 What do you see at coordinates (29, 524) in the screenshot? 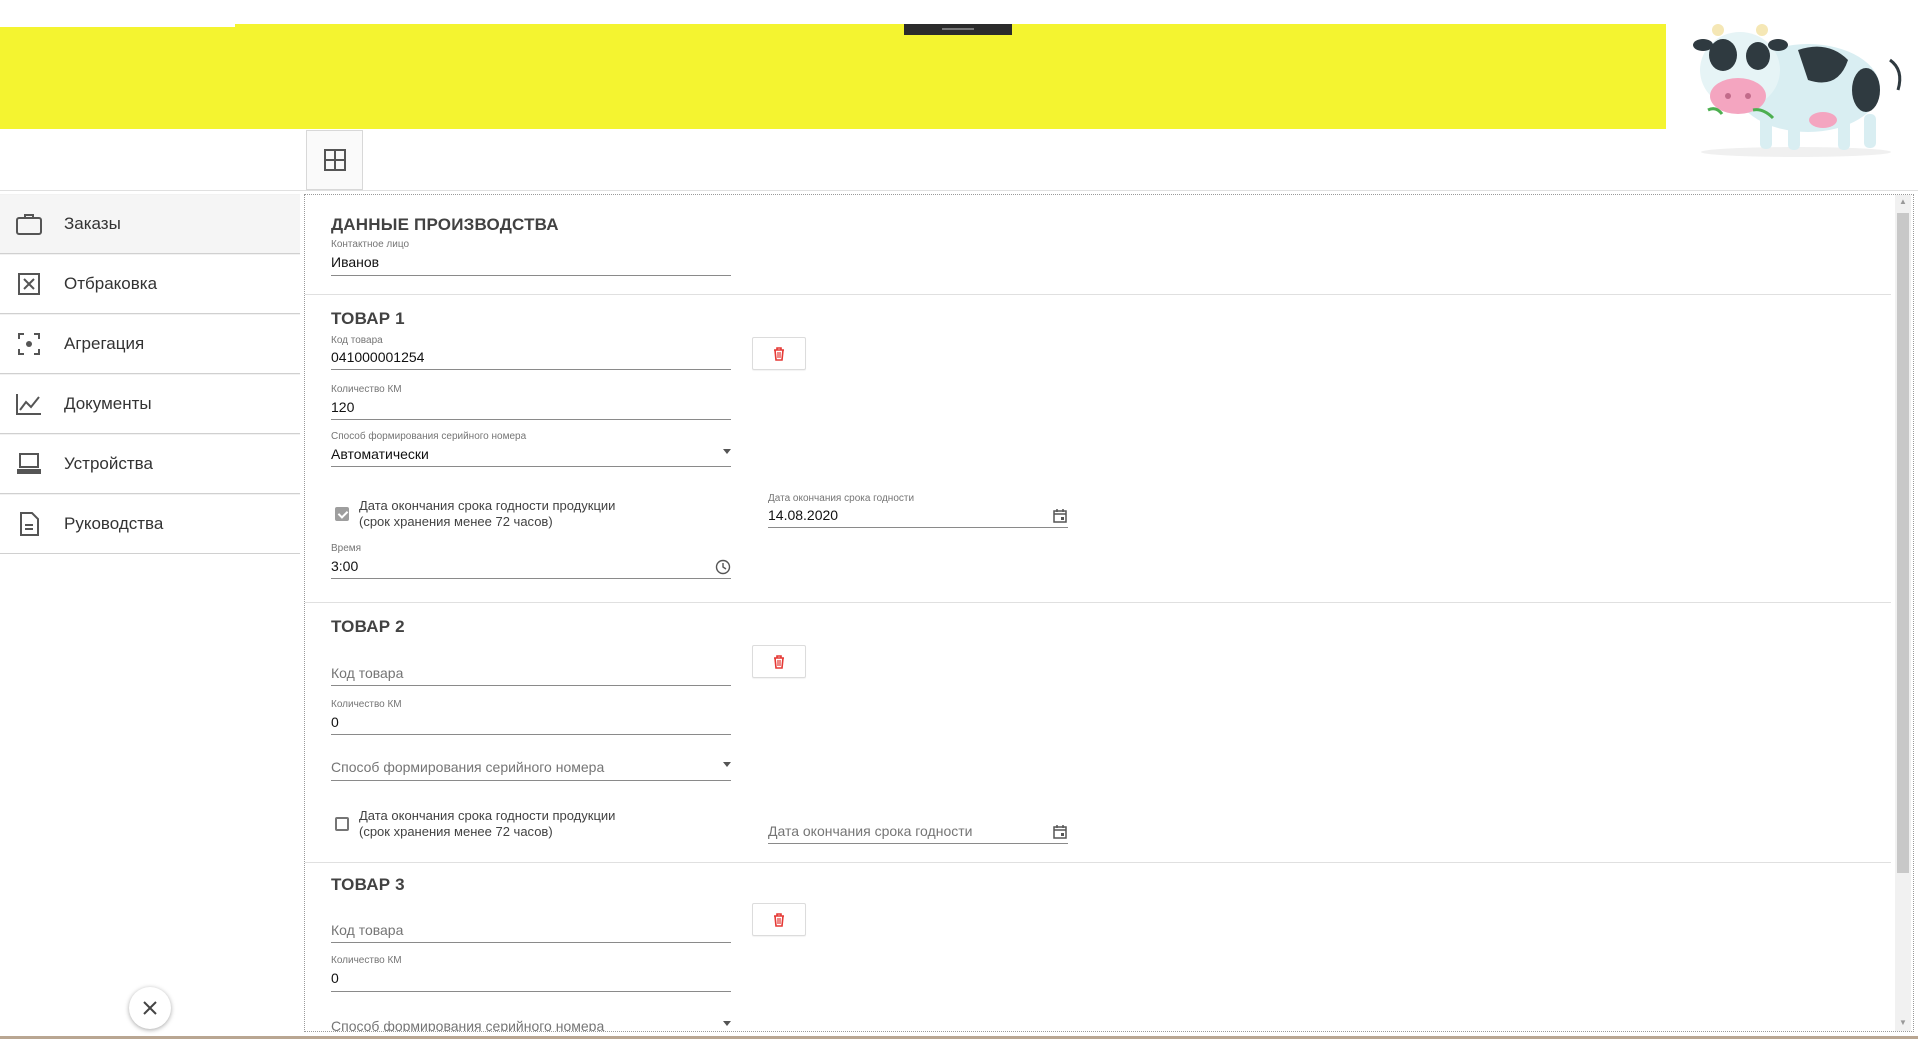
I see `document-icon` at bounding box center [29, 524].